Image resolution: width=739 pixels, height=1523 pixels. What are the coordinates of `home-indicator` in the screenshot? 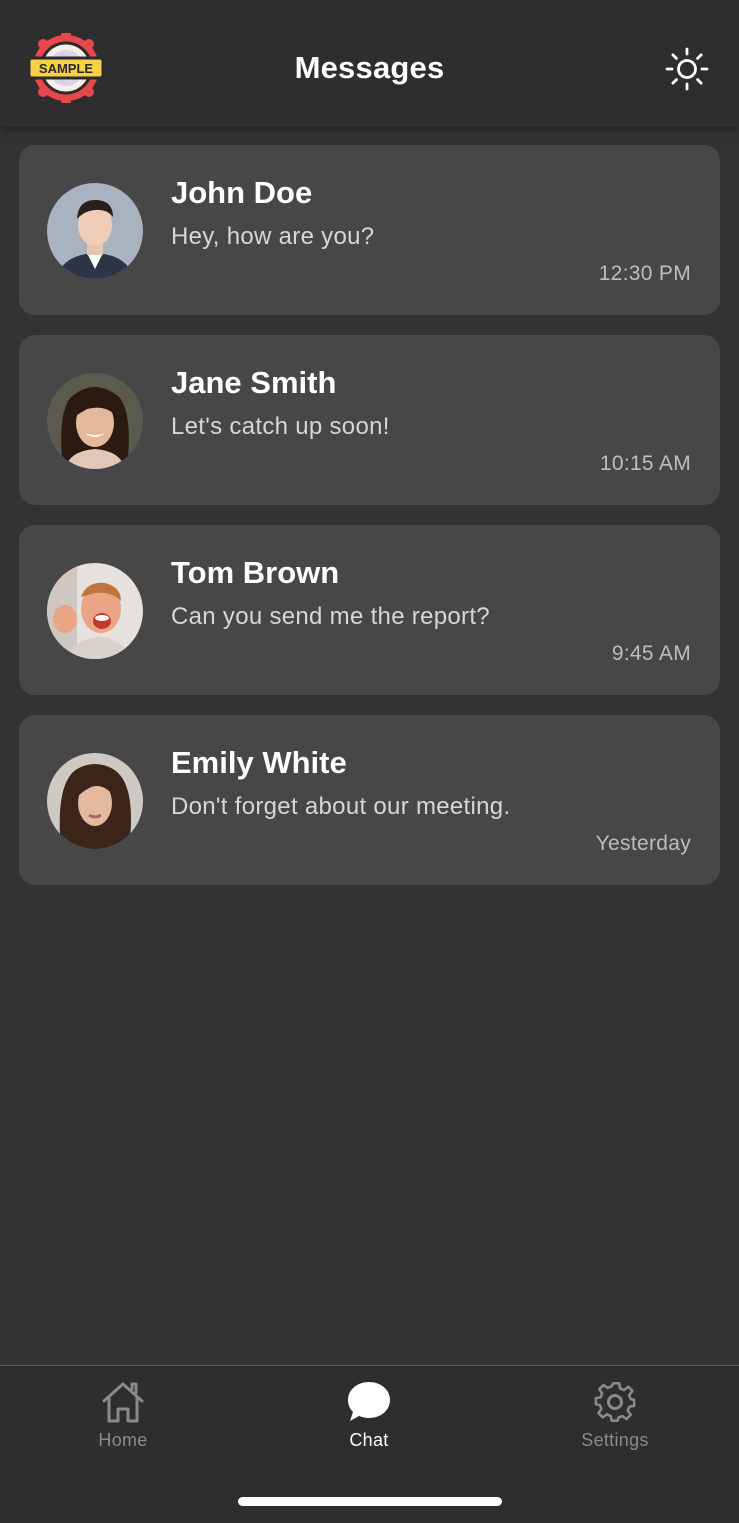 It's located at (370, 1501).